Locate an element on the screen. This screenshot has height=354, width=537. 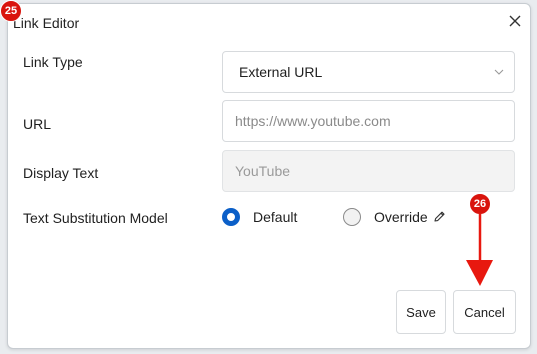
close-icon is located at coordinates (515, 21).